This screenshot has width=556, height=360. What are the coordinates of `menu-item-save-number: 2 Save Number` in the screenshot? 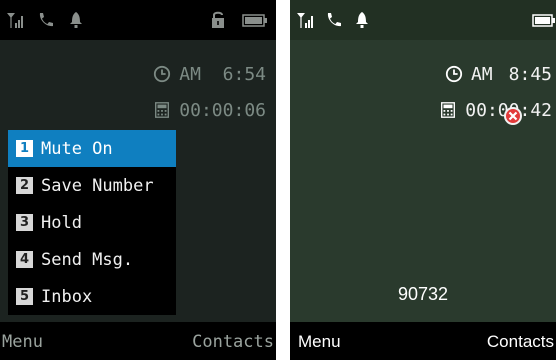 It's located at (92, 185).